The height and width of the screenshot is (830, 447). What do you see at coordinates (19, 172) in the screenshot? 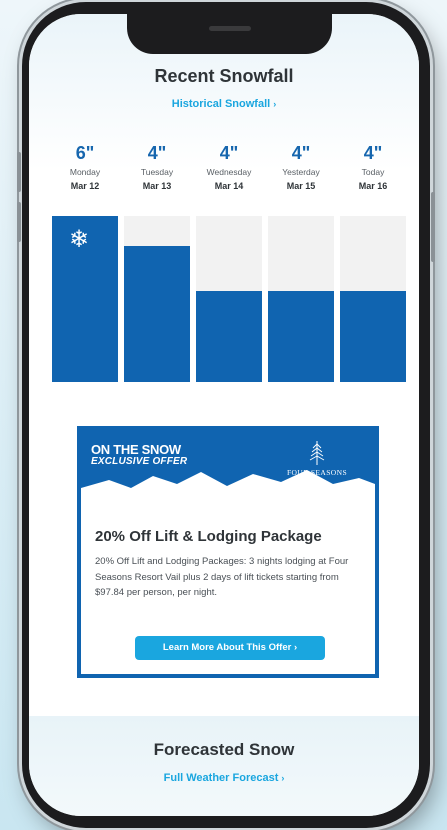
I see `volume-up-button` at bounding box center [19, 172].